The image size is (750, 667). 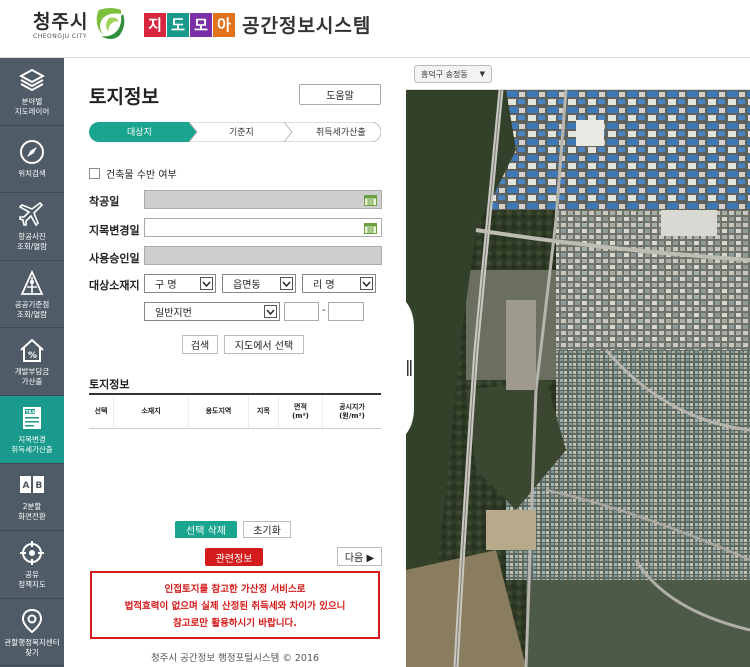 I want to click on col-zoning: 용도지역, so click(x=219, y=411).